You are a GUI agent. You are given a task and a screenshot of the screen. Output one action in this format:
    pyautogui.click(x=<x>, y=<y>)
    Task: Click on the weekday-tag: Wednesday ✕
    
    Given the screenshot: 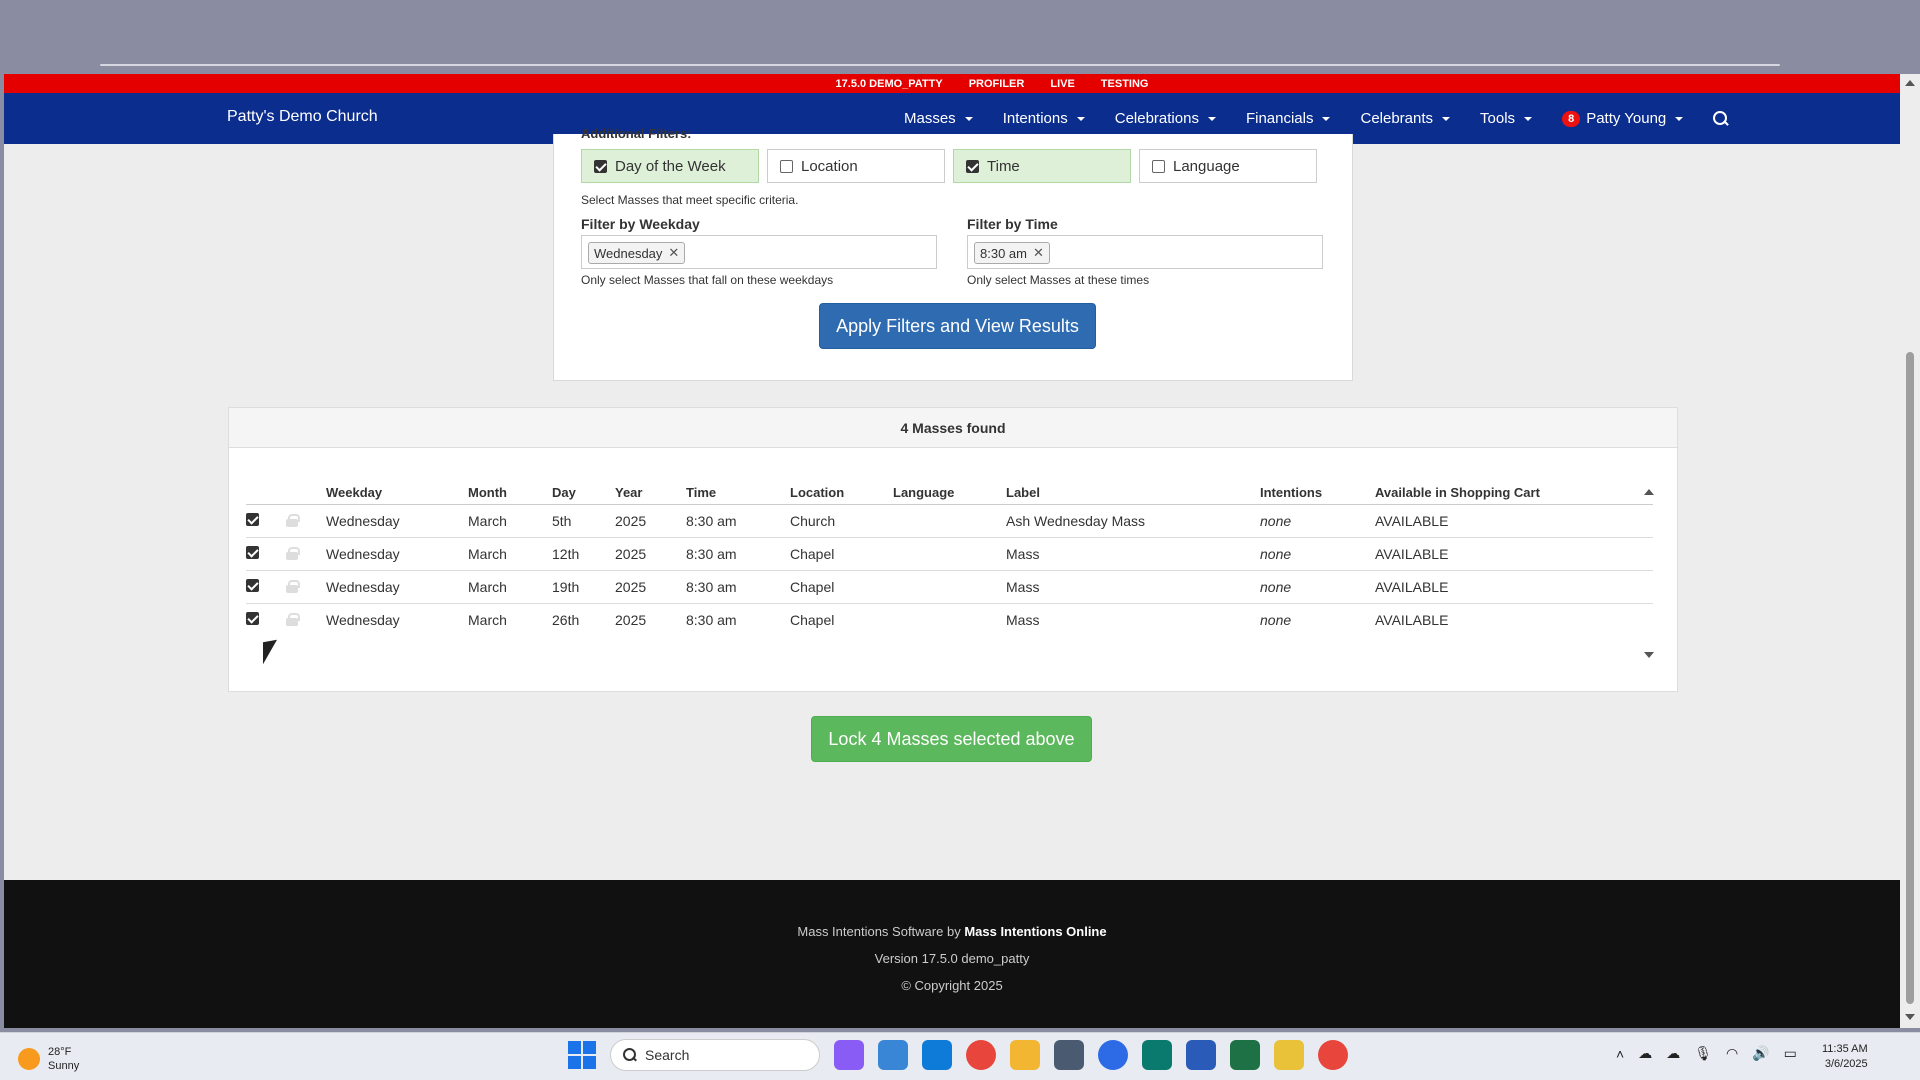 What is the action you would take?
    pyautogui.click(x=637, y=253)
    